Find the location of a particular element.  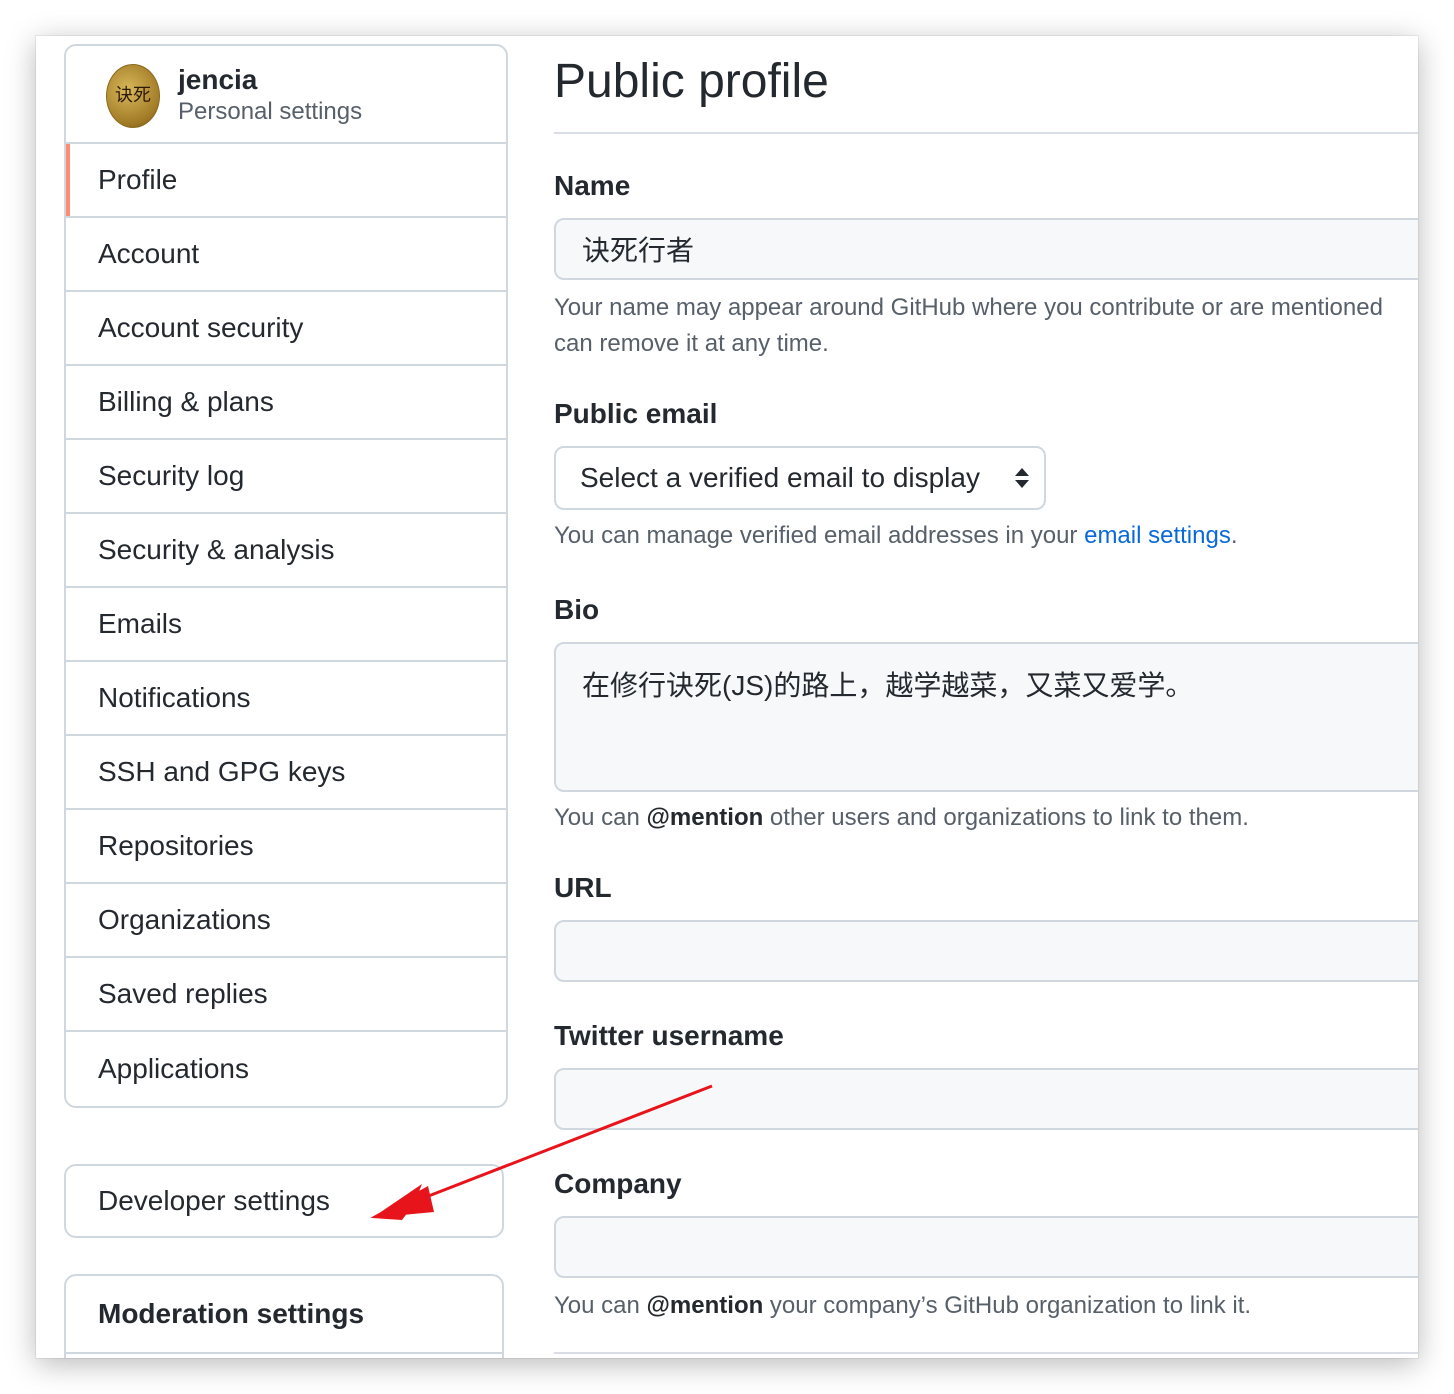

public-email-label: Public email is located at coordinates (636, 413).